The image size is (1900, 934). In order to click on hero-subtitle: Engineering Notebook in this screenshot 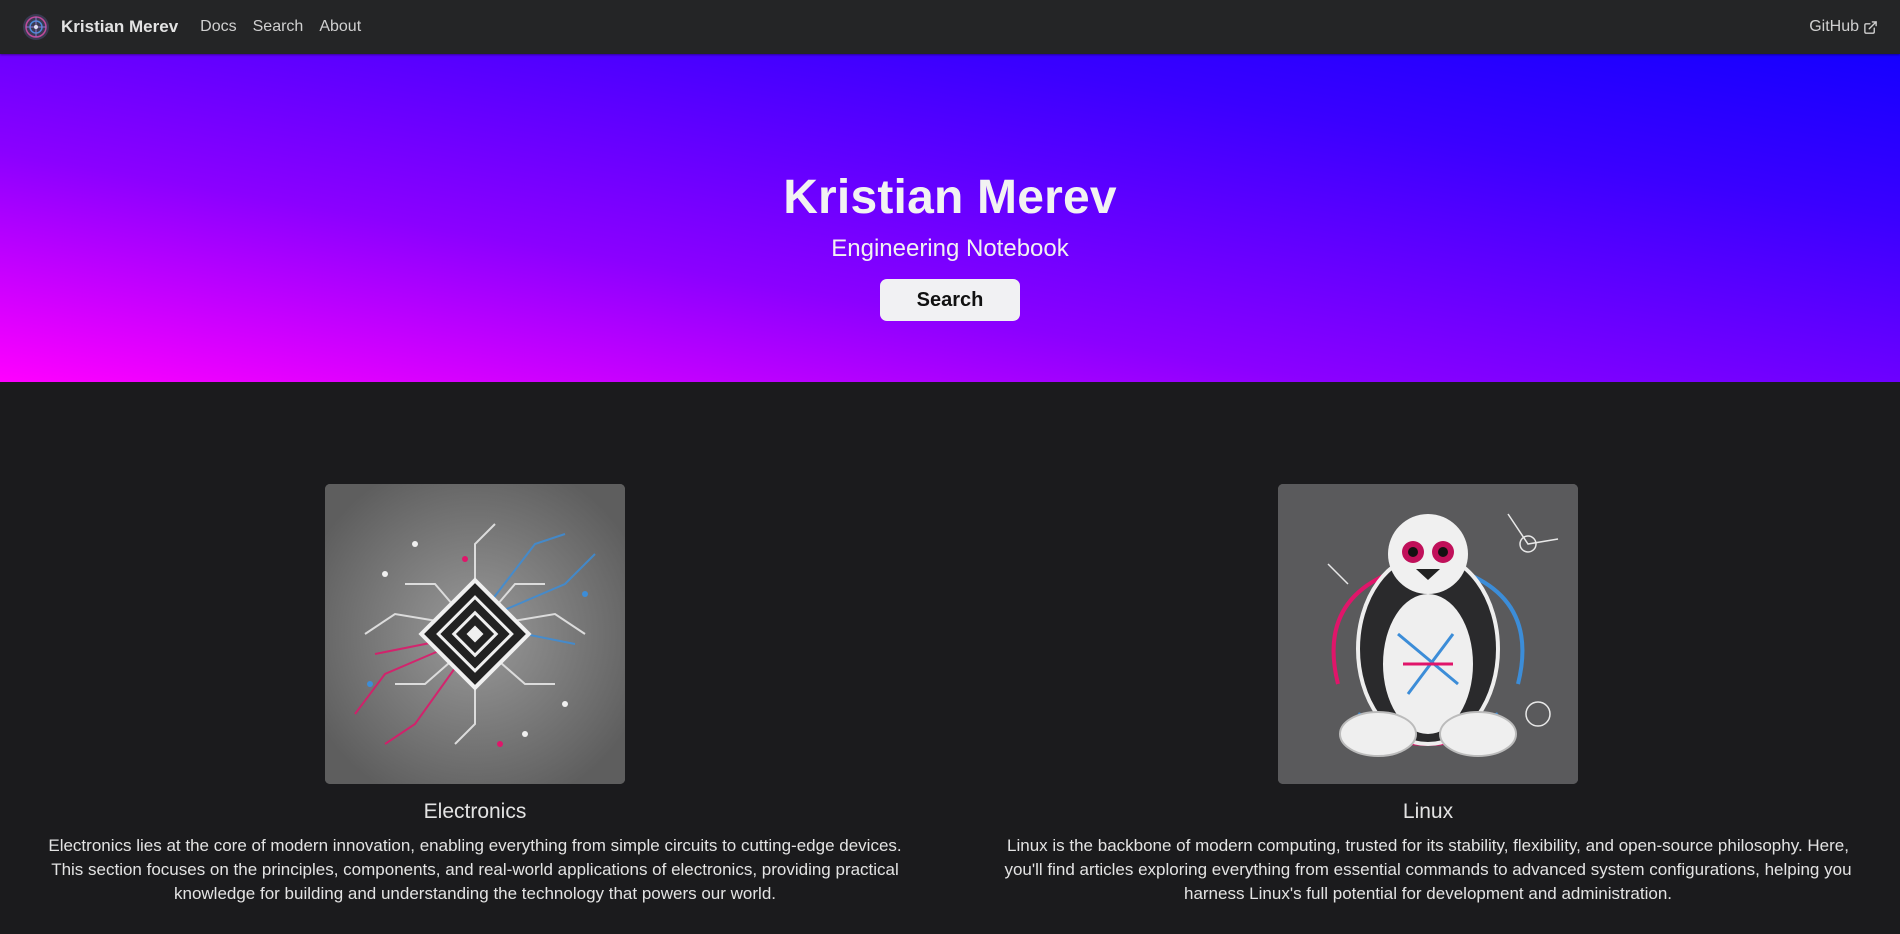, I will do `click(950, 248)`.